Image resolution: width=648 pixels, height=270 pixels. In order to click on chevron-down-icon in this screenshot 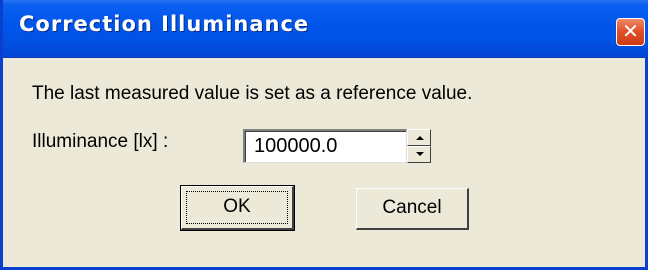, I will do `click(420, 154)`.